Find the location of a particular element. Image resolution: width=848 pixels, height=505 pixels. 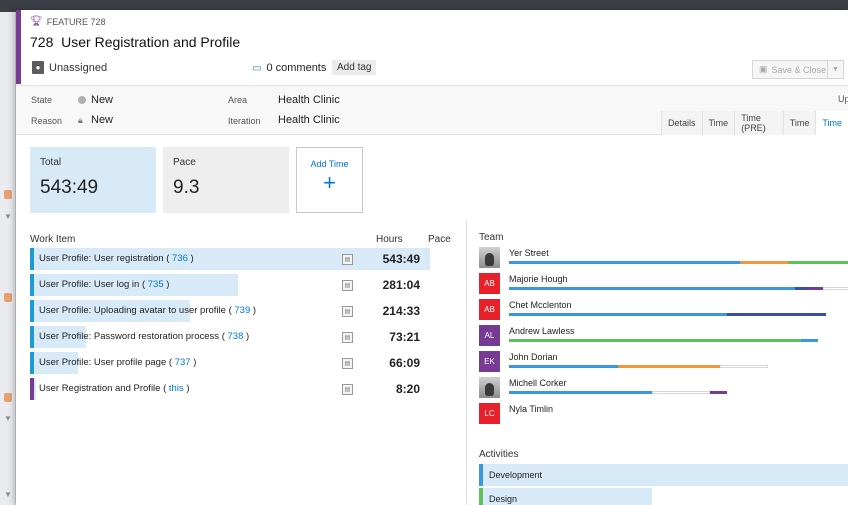

activity-row: Development is located at coordinates (663, 475).